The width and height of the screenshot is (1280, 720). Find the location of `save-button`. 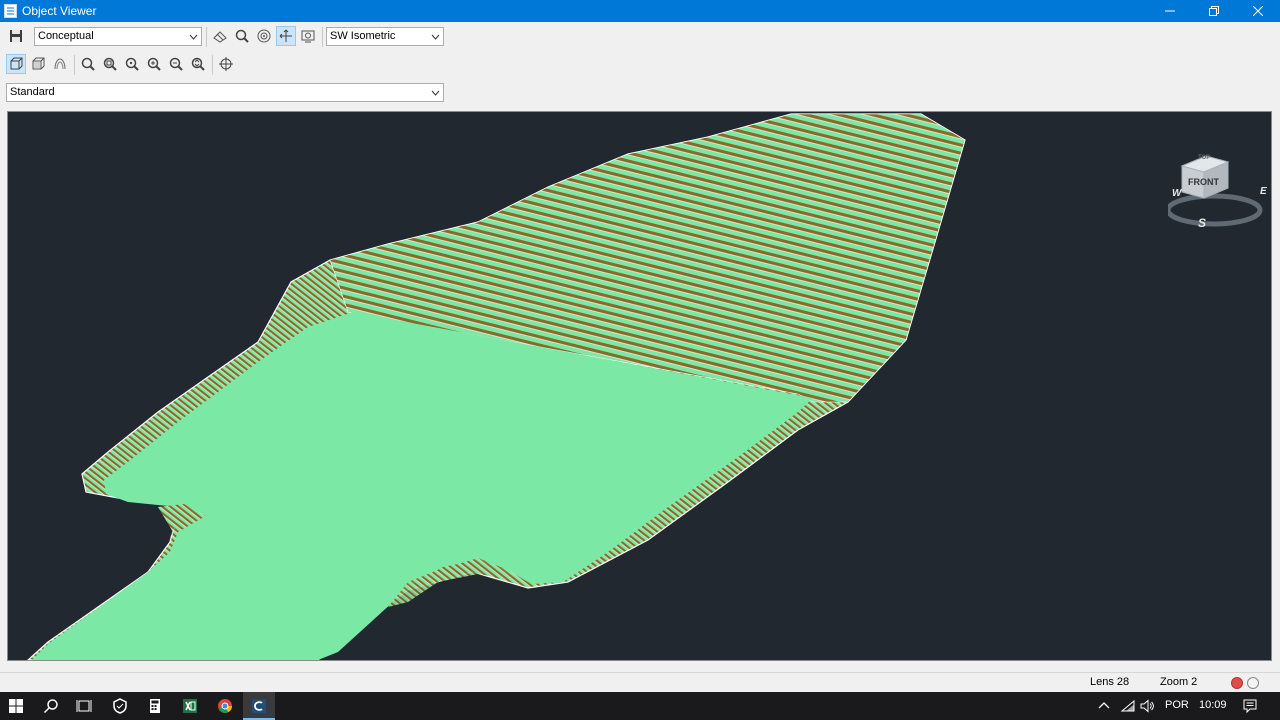

save-button is located at coordinates (16, 36).